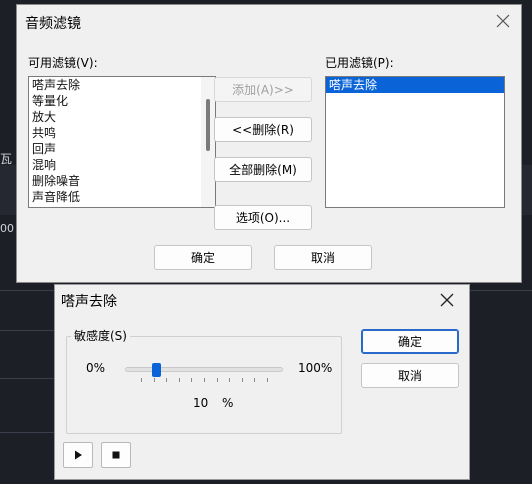 The height and width of the screenshot is (484, 532). I want to click on applied-filters-list: 嗒声去除, so click(415, 142).